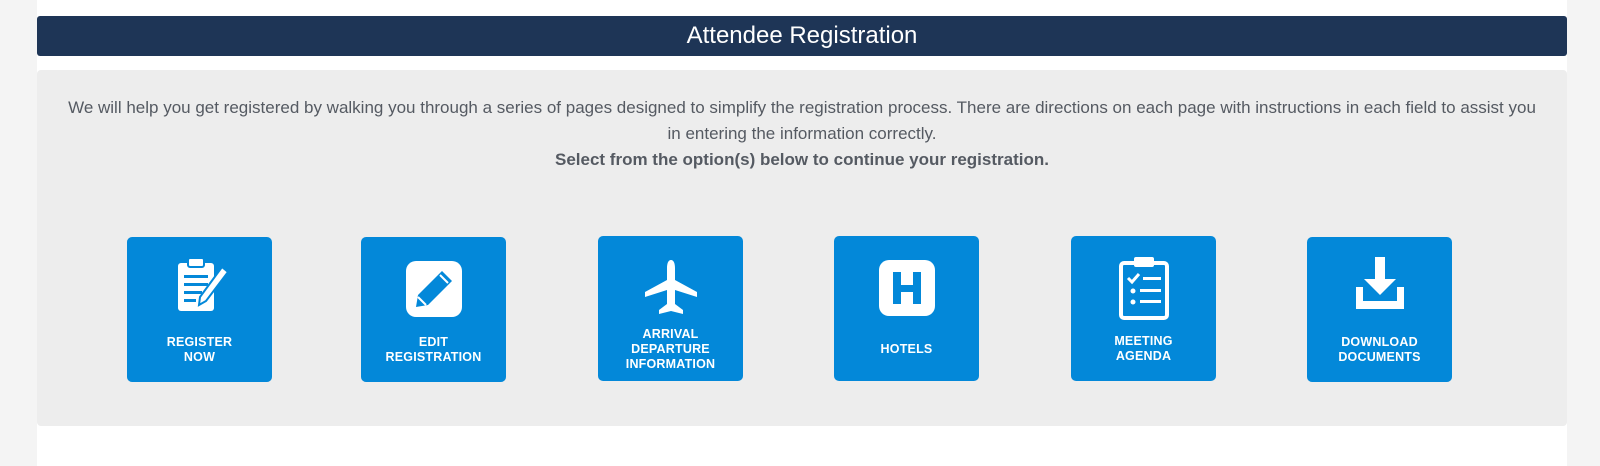 The width and height of the screenshot is (1600, 466). I want to click on meeting-agenda-button: MEETING AGENDA, so click(1143, 308).